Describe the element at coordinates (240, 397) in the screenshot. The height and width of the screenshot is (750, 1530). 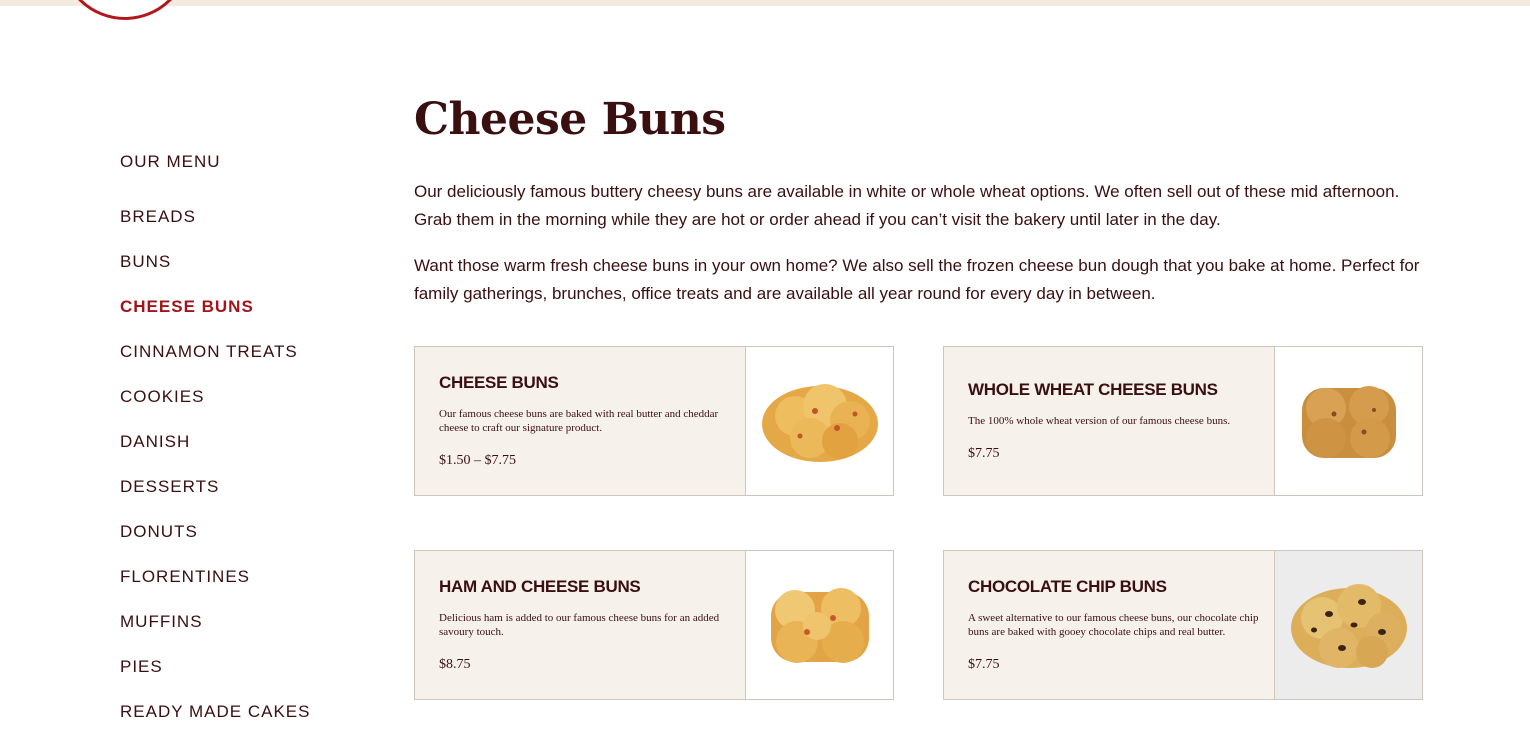
I see `sidebar-item-cookies: COOKIES` at that location.